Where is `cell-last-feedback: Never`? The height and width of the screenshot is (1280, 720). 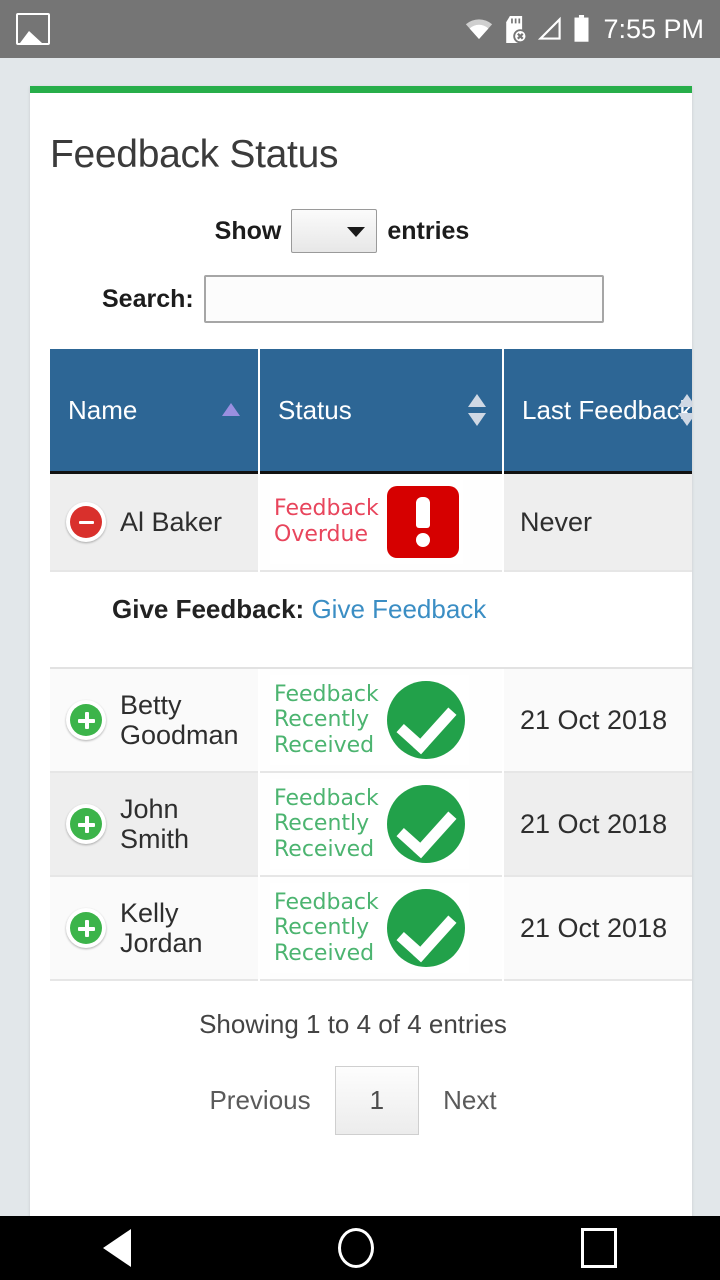 cell-last-feedback: Never is located at coordinates (598, 523).